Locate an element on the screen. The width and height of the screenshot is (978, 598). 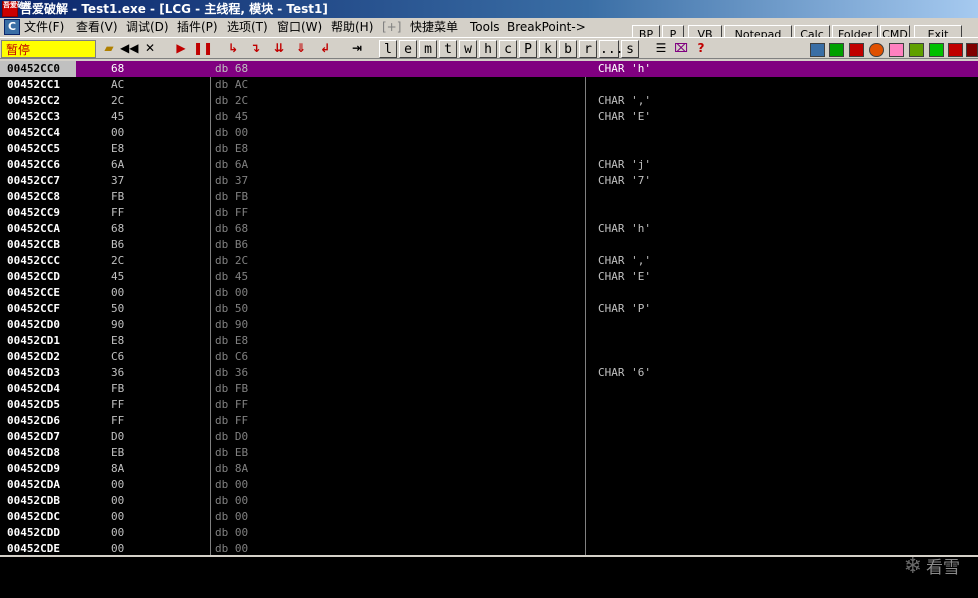
table-icon is located at coordinates (936, 50).